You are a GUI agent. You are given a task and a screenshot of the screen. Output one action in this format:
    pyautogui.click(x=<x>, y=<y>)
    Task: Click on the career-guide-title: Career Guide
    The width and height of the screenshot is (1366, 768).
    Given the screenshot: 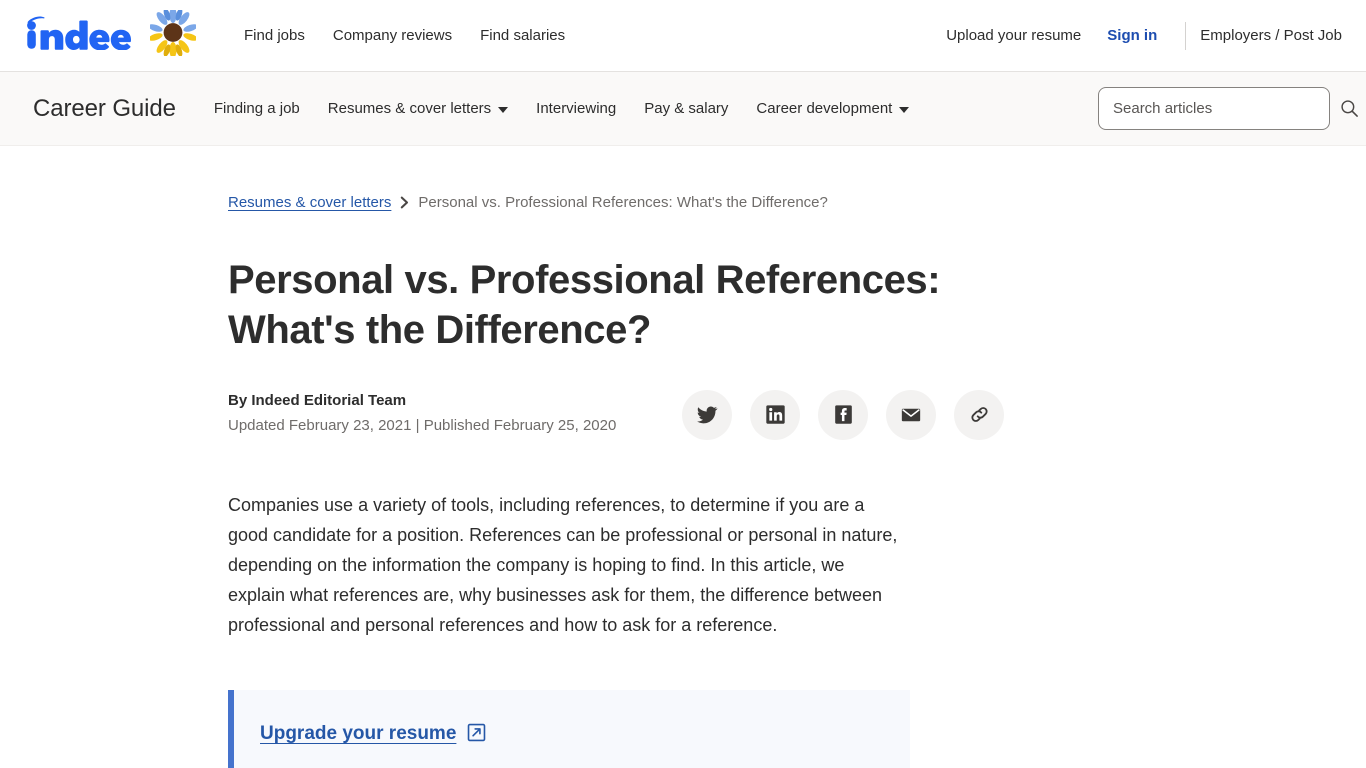 What is the action you would take?
    pyautogui.click(x=104, y=109)
    